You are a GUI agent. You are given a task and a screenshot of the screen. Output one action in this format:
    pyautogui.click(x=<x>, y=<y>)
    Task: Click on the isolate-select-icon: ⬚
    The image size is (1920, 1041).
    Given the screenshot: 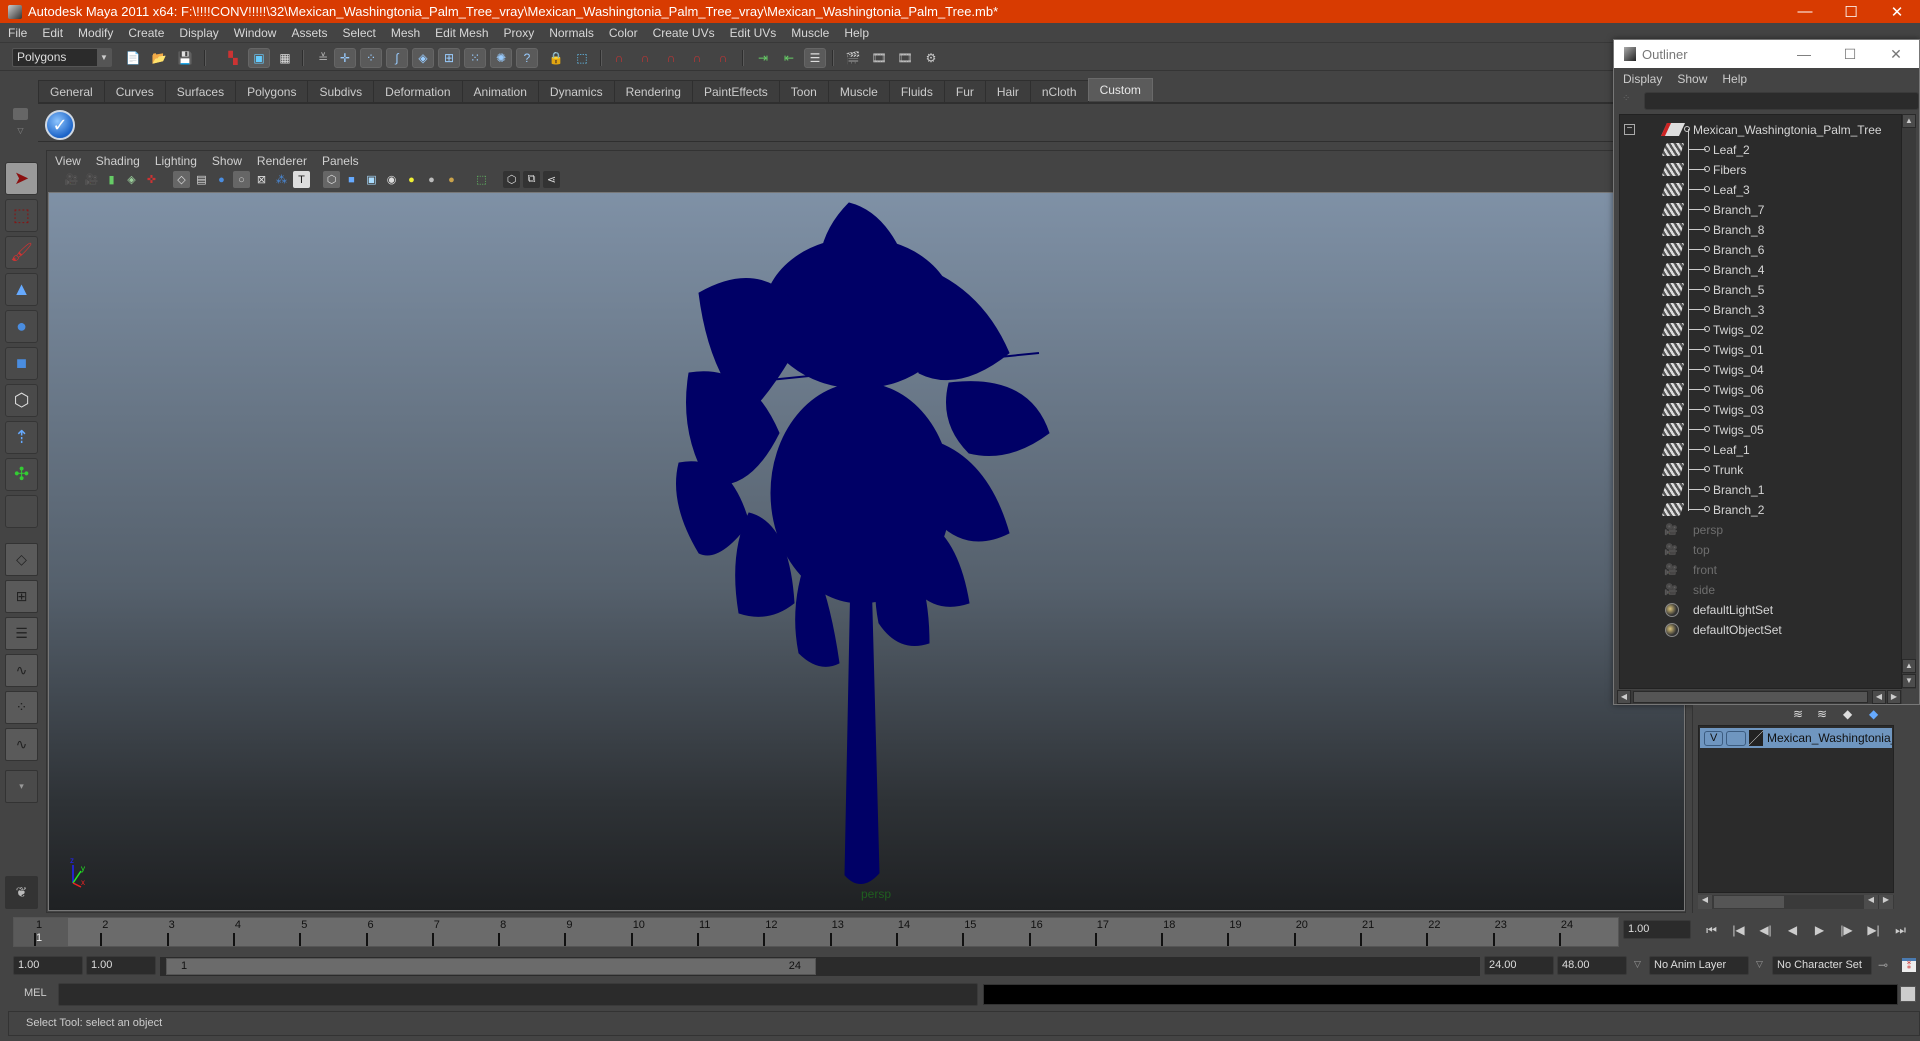 What is the action you would take?
    pyautogui.click(x=481, y=179)
    